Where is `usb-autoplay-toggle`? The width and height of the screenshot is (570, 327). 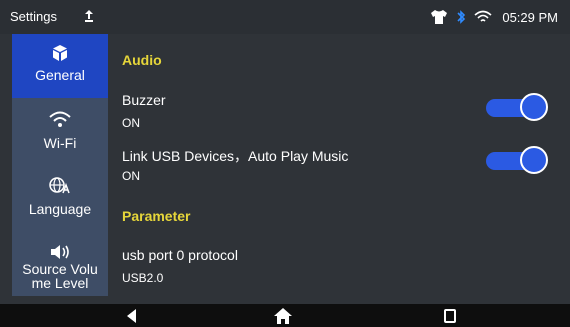
usb-autoplay-toggle is located at coordinates (517, 161).